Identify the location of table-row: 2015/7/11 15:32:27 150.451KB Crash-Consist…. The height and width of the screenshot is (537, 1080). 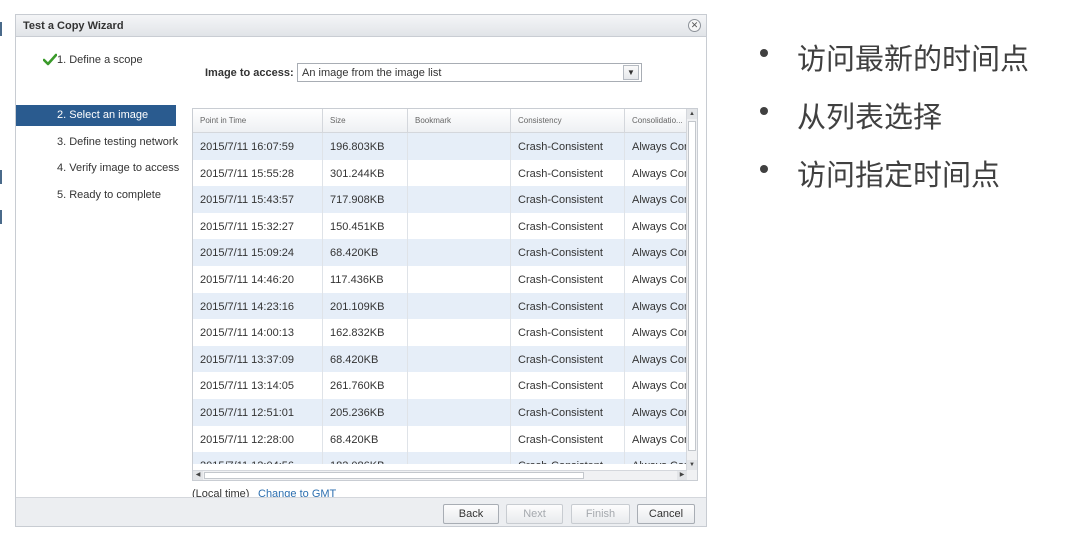
(440, 226).